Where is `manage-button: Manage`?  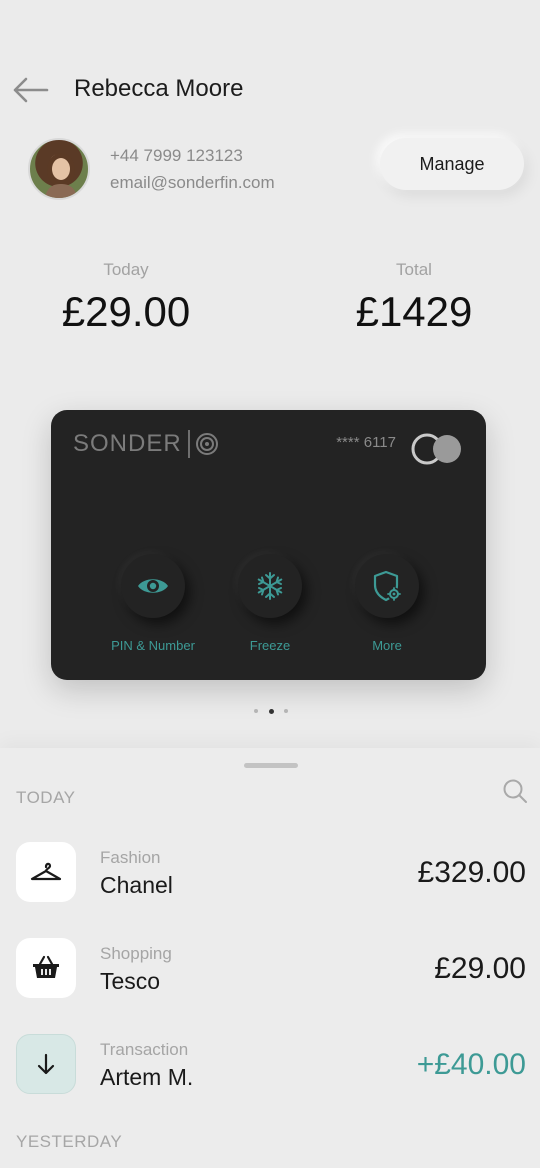 manage-button: Manage is located at coordinates (452, 164).